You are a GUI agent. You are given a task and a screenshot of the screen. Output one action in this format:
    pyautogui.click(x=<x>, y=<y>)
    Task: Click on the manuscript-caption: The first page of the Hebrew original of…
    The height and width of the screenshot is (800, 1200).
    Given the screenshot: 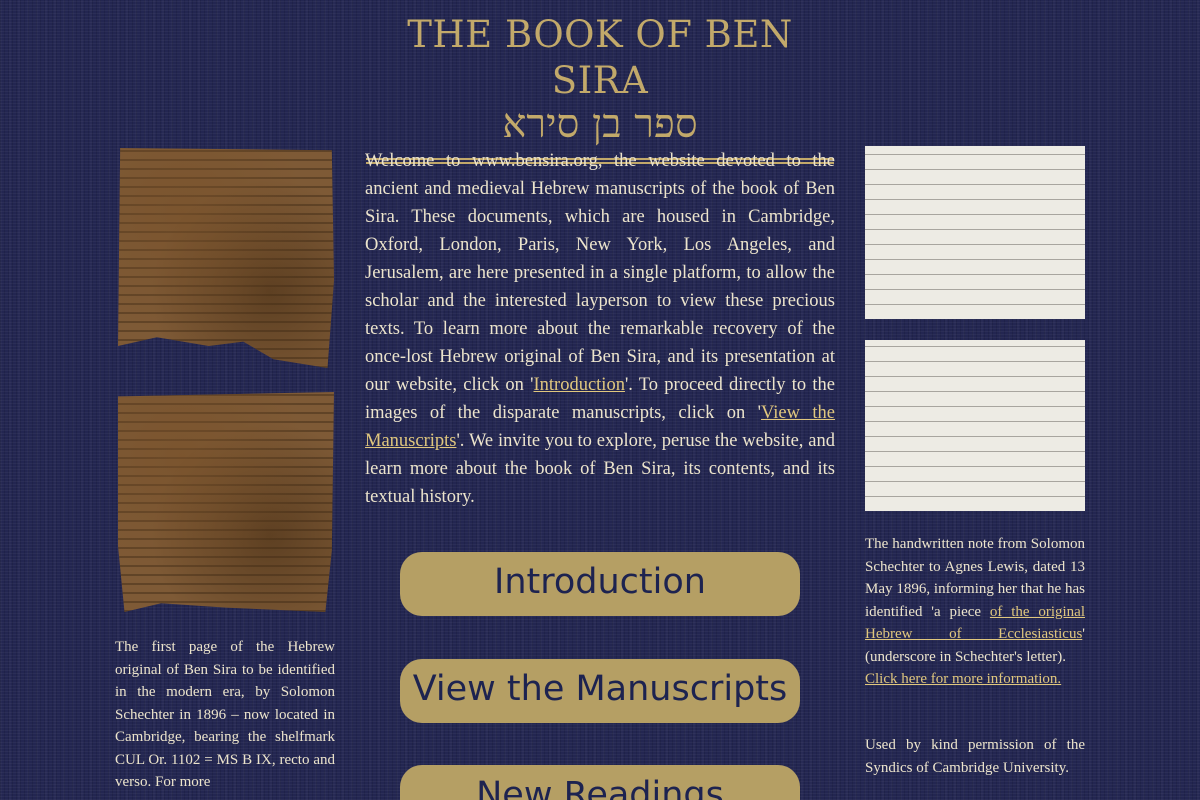 What is the action you would take?
    pyautogui.click(x=225, y=714)
    